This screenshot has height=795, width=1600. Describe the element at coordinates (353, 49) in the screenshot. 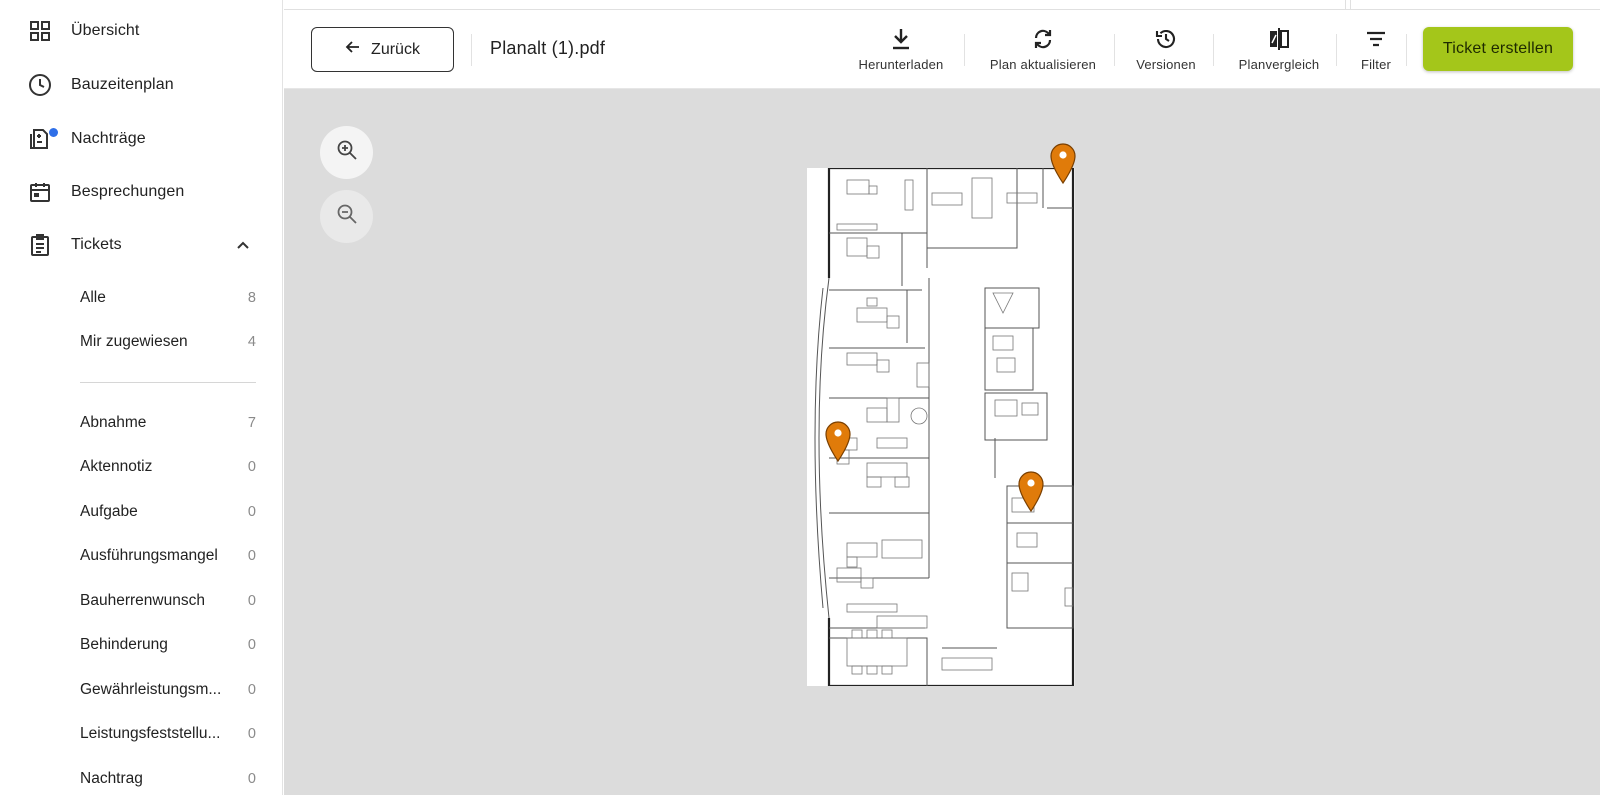

I see `arrow-left-icon` at that location.